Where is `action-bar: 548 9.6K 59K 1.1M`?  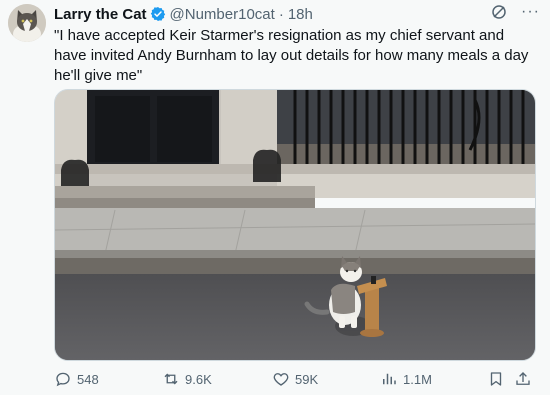 action-bar: 548 9.6K 59K 1.1M is located at coordinates (294, 380).